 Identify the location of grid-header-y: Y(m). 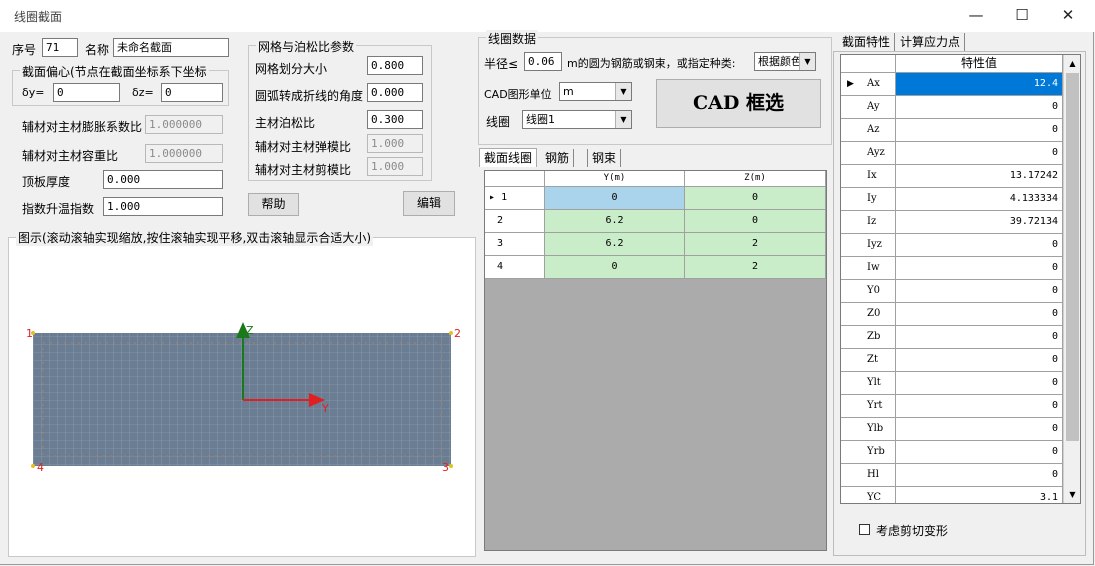
(615, 179).